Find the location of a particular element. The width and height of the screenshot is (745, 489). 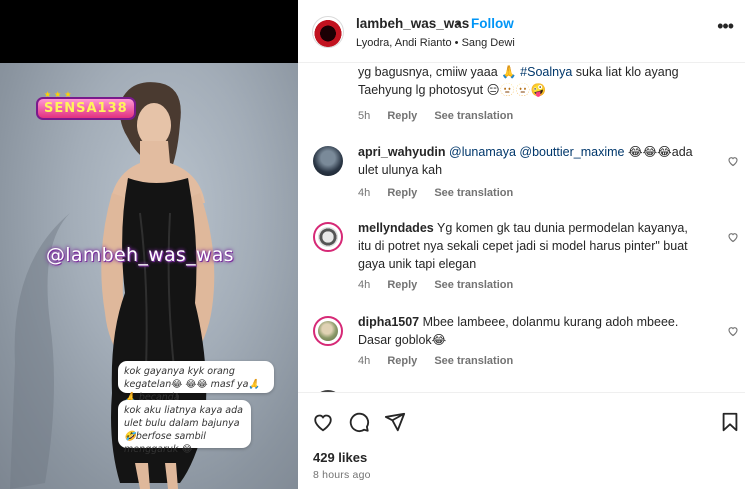

comment-username: apri_wahyudin is located at coordinates (402, 152).